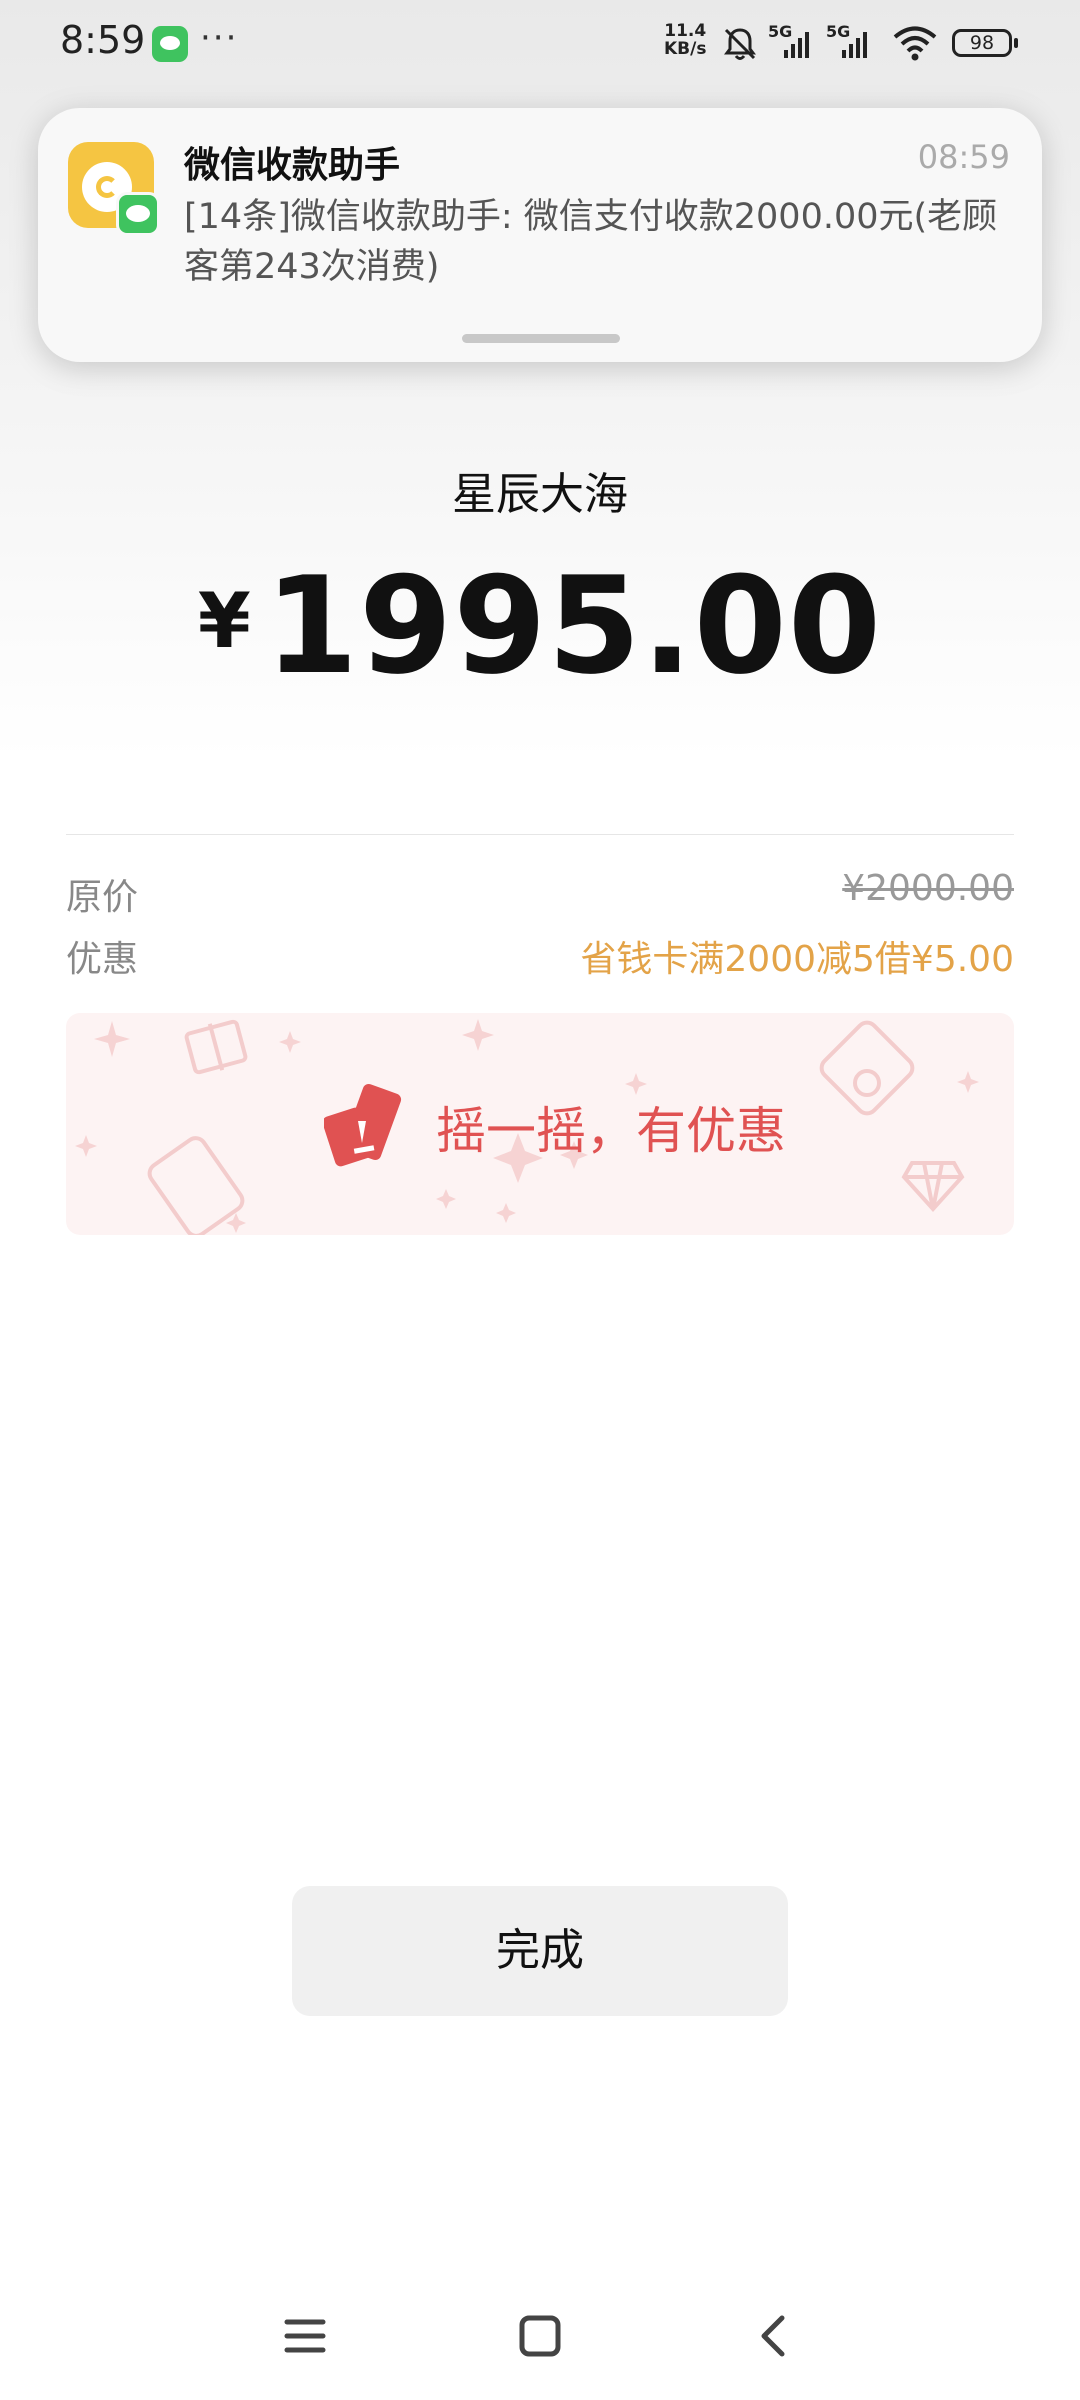  Describe the element at coordinates (540, 45) in the screenshot. I see `status-bar: 8:59 ··· 11.4 KB/s 5G 5G 98` at that location.